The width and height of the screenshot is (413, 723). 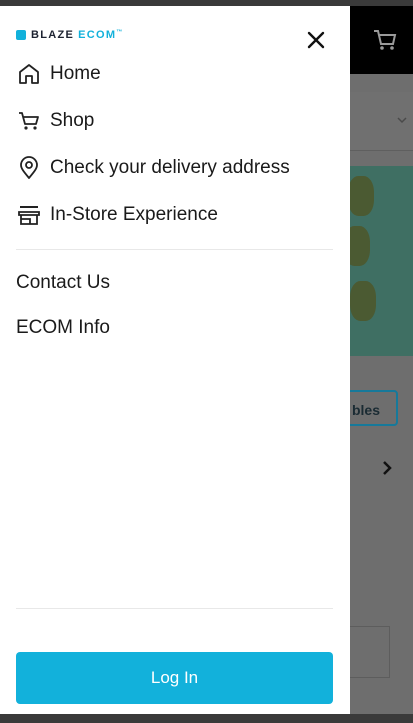 I want to click on product-image, so click(x=376, y=261).